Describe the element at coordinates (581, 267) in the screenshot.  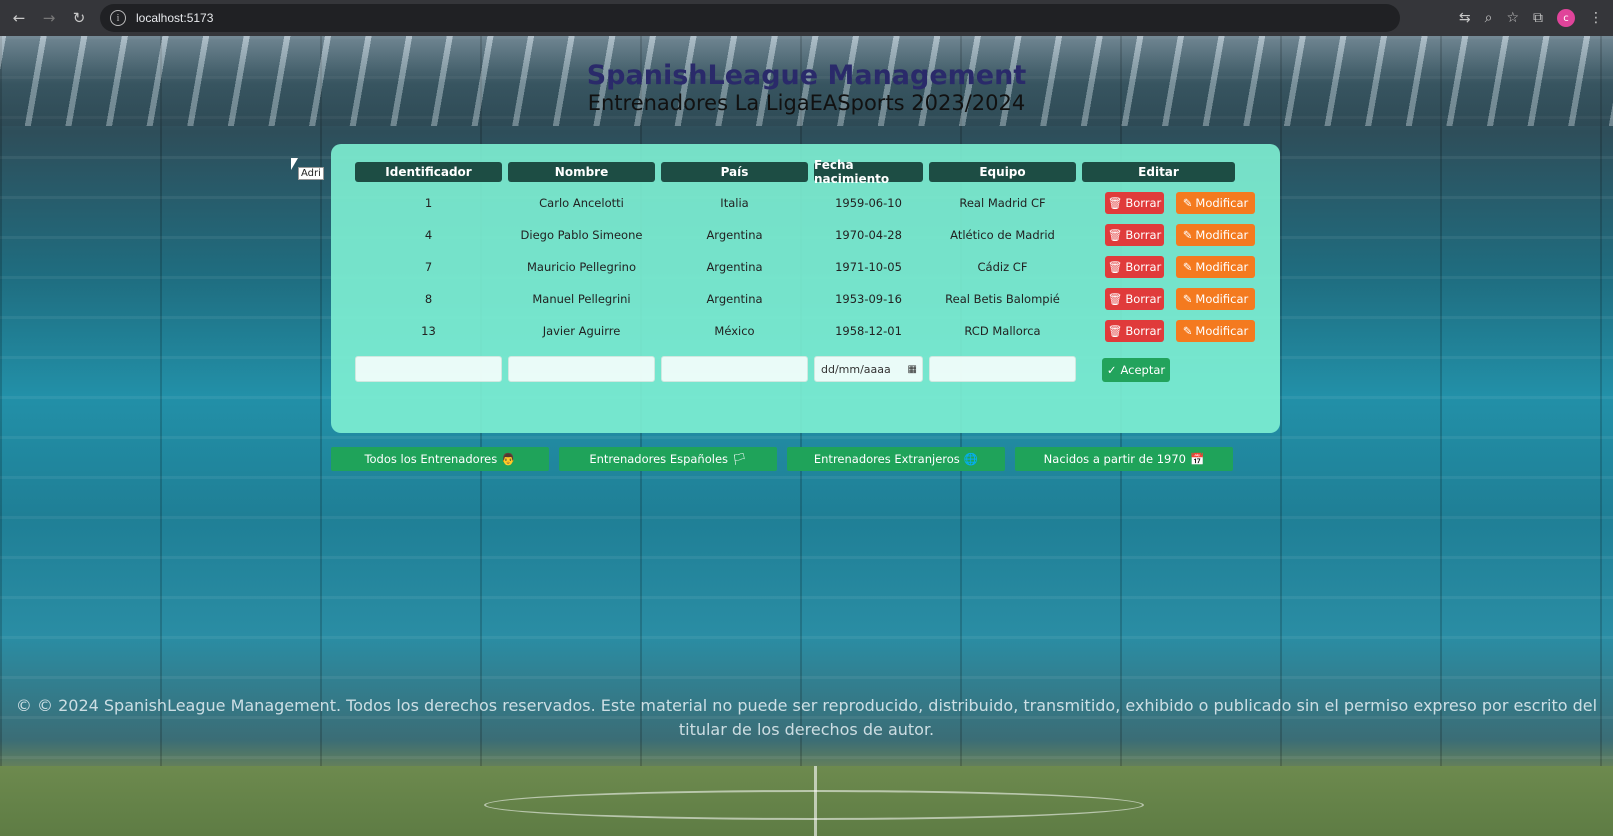
I see `cell-nombre: Mauricio Pellegrino` at that location.